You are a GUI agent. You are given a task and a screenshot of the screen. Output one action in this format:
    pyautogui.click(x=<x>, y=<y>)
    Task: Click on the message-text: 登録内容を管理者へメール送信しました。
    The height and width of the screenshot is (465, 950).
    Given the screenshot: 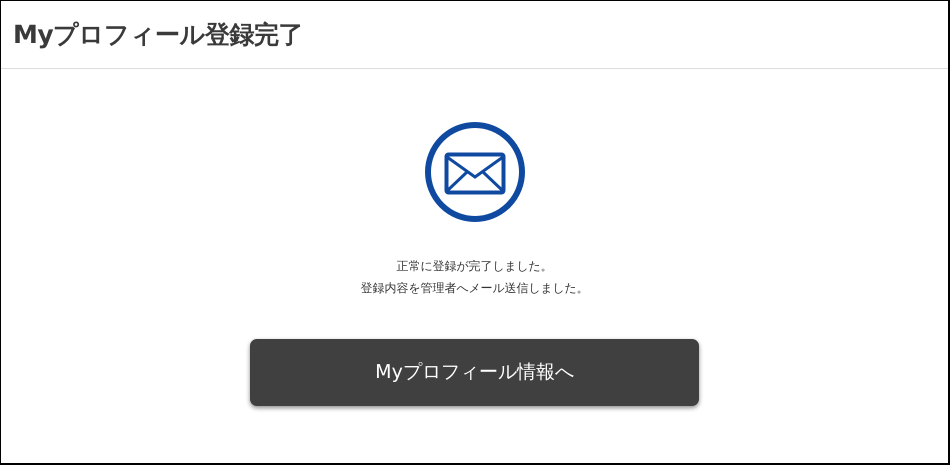 What is the action you would take?
    pyautogui.click(x=474, y=288)
    